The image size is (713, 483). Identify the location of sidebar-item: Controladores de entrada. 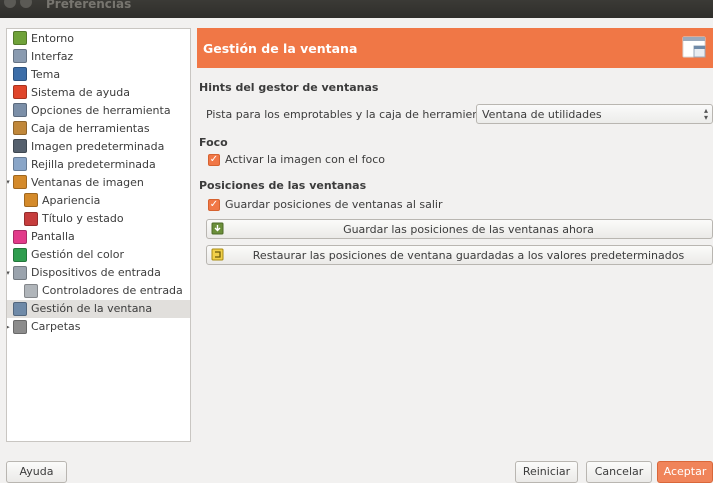
(98, 291).